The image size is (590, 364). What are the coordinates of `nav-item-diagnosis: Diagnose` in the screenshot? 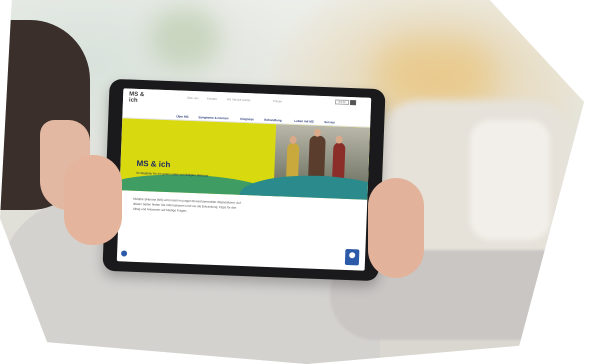 It's located at (247, 119).